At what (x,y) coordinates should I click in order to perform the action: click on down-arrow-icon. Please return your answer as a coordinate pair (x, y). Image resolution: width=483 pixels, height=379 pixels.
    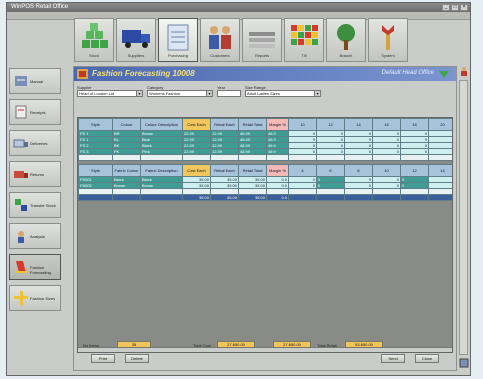
    Looking at the image, I should click on (444, 74).